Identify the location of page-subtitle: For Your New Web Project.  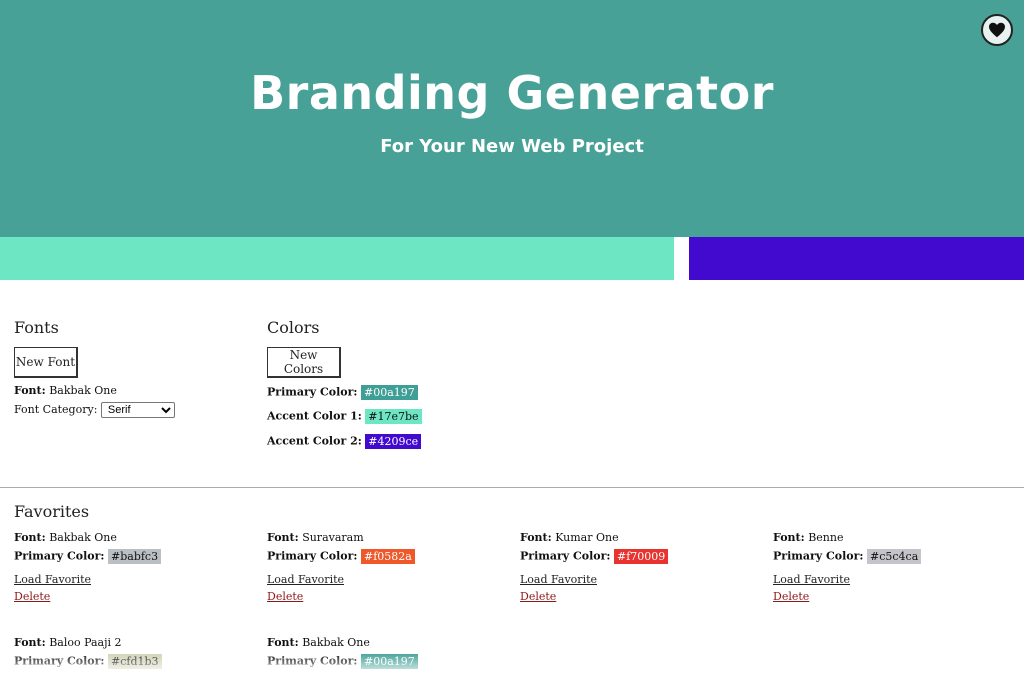
(512, 146).